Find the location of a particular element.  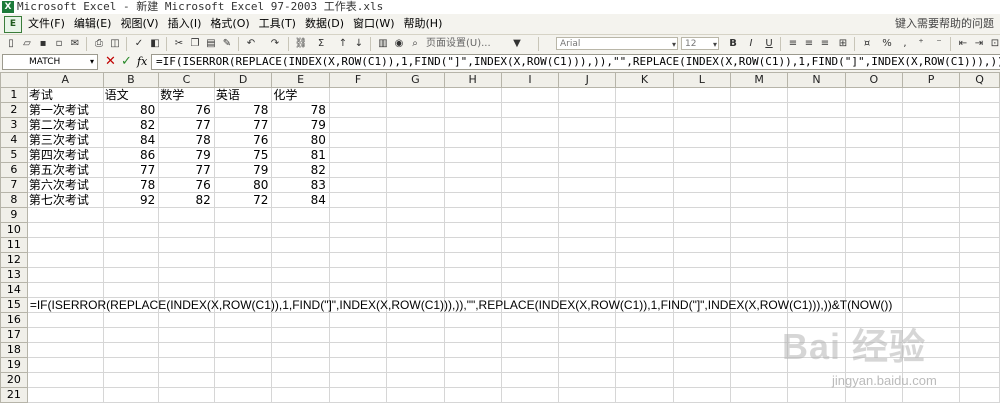

save-icon: ▪ is located at coordinates (43, 43).